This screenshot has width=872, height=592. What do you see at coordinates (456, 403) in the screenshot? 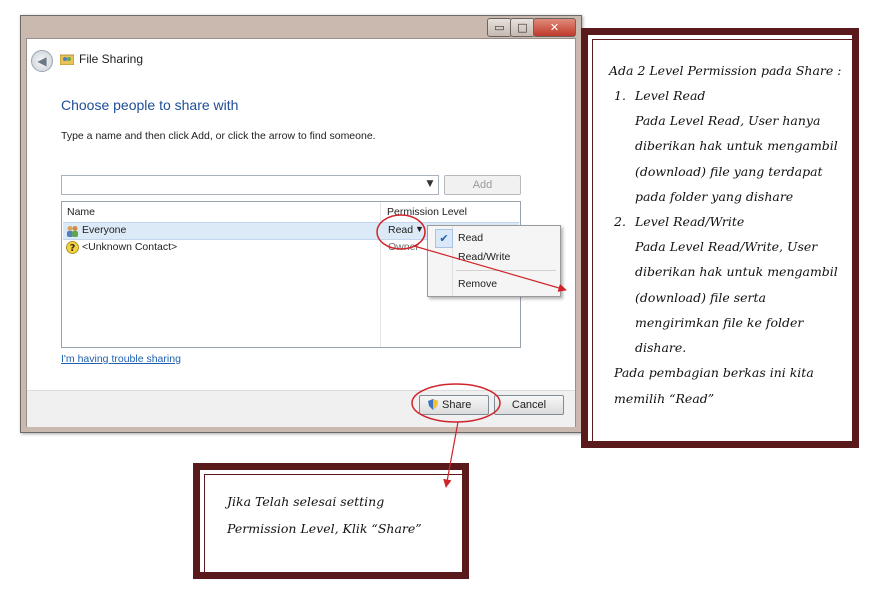
I see `highlight-circle-share` at bounding box center [456, 403].